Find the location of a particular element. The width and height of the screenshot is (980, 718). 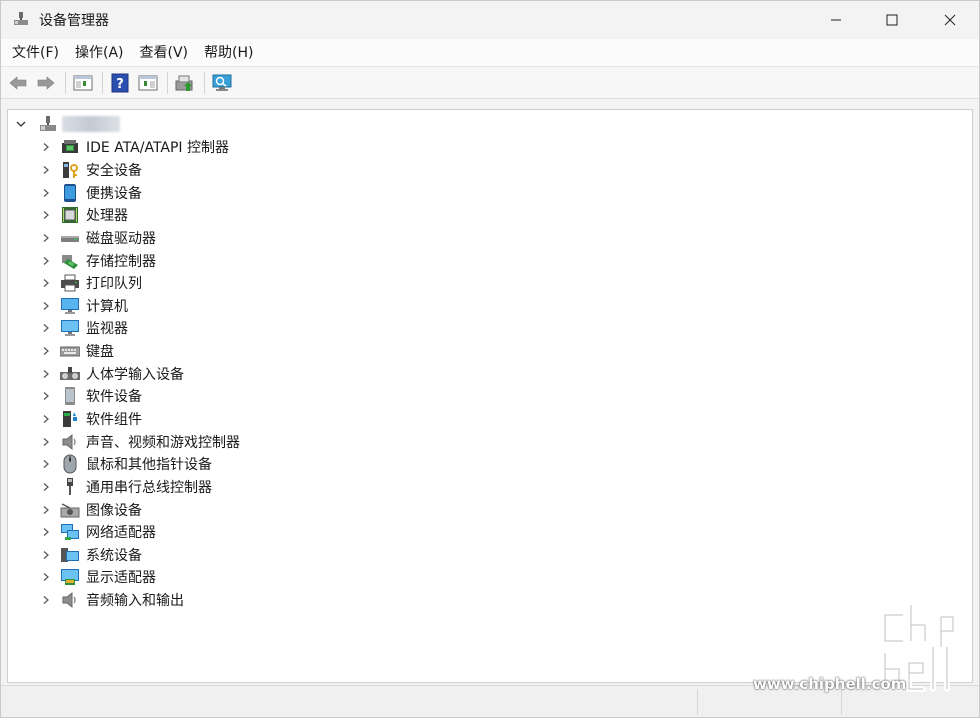

tree-node-label: 软件设备 is located at coordinates (114, 397).